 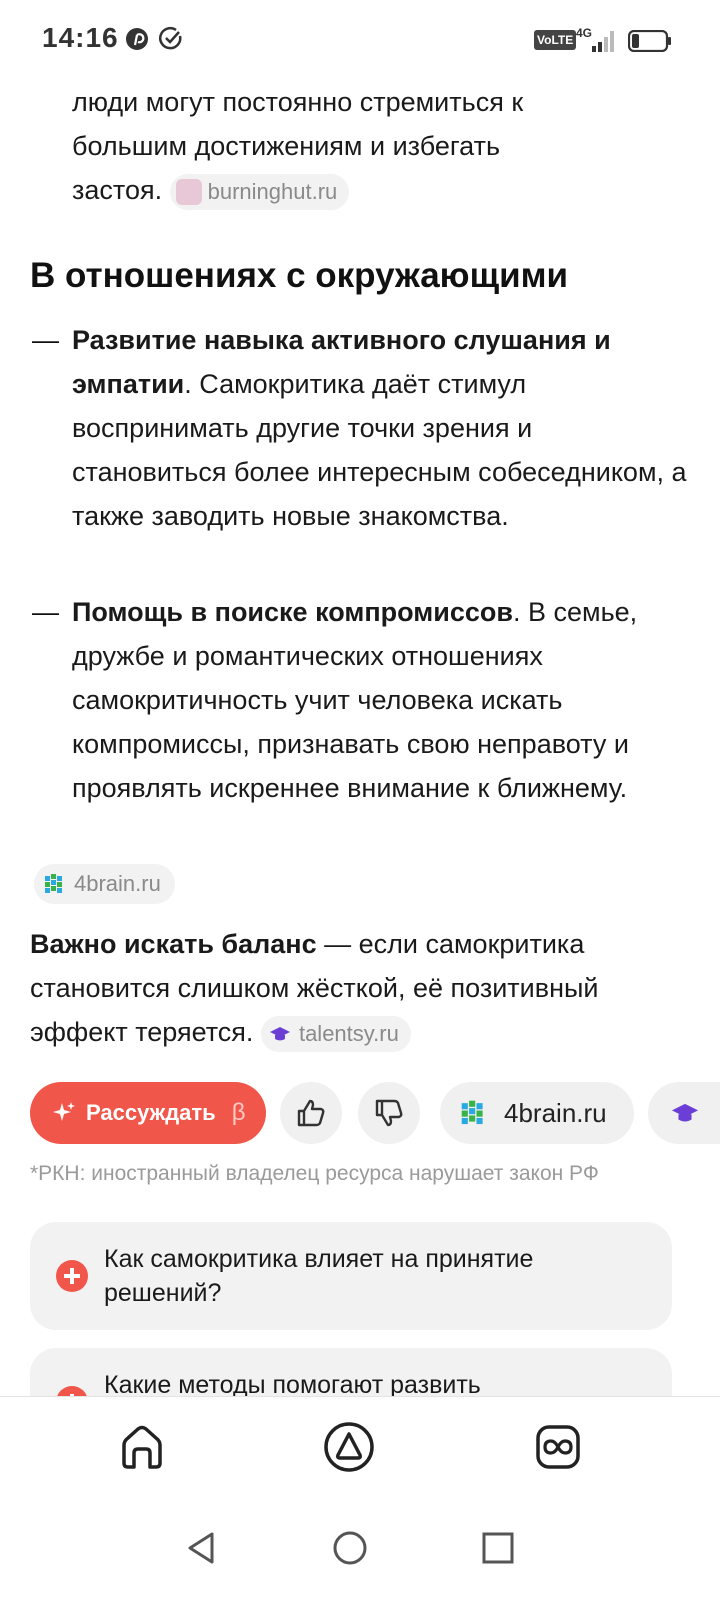 I want to click on pinterest-icon, so click(x=137, y=39).